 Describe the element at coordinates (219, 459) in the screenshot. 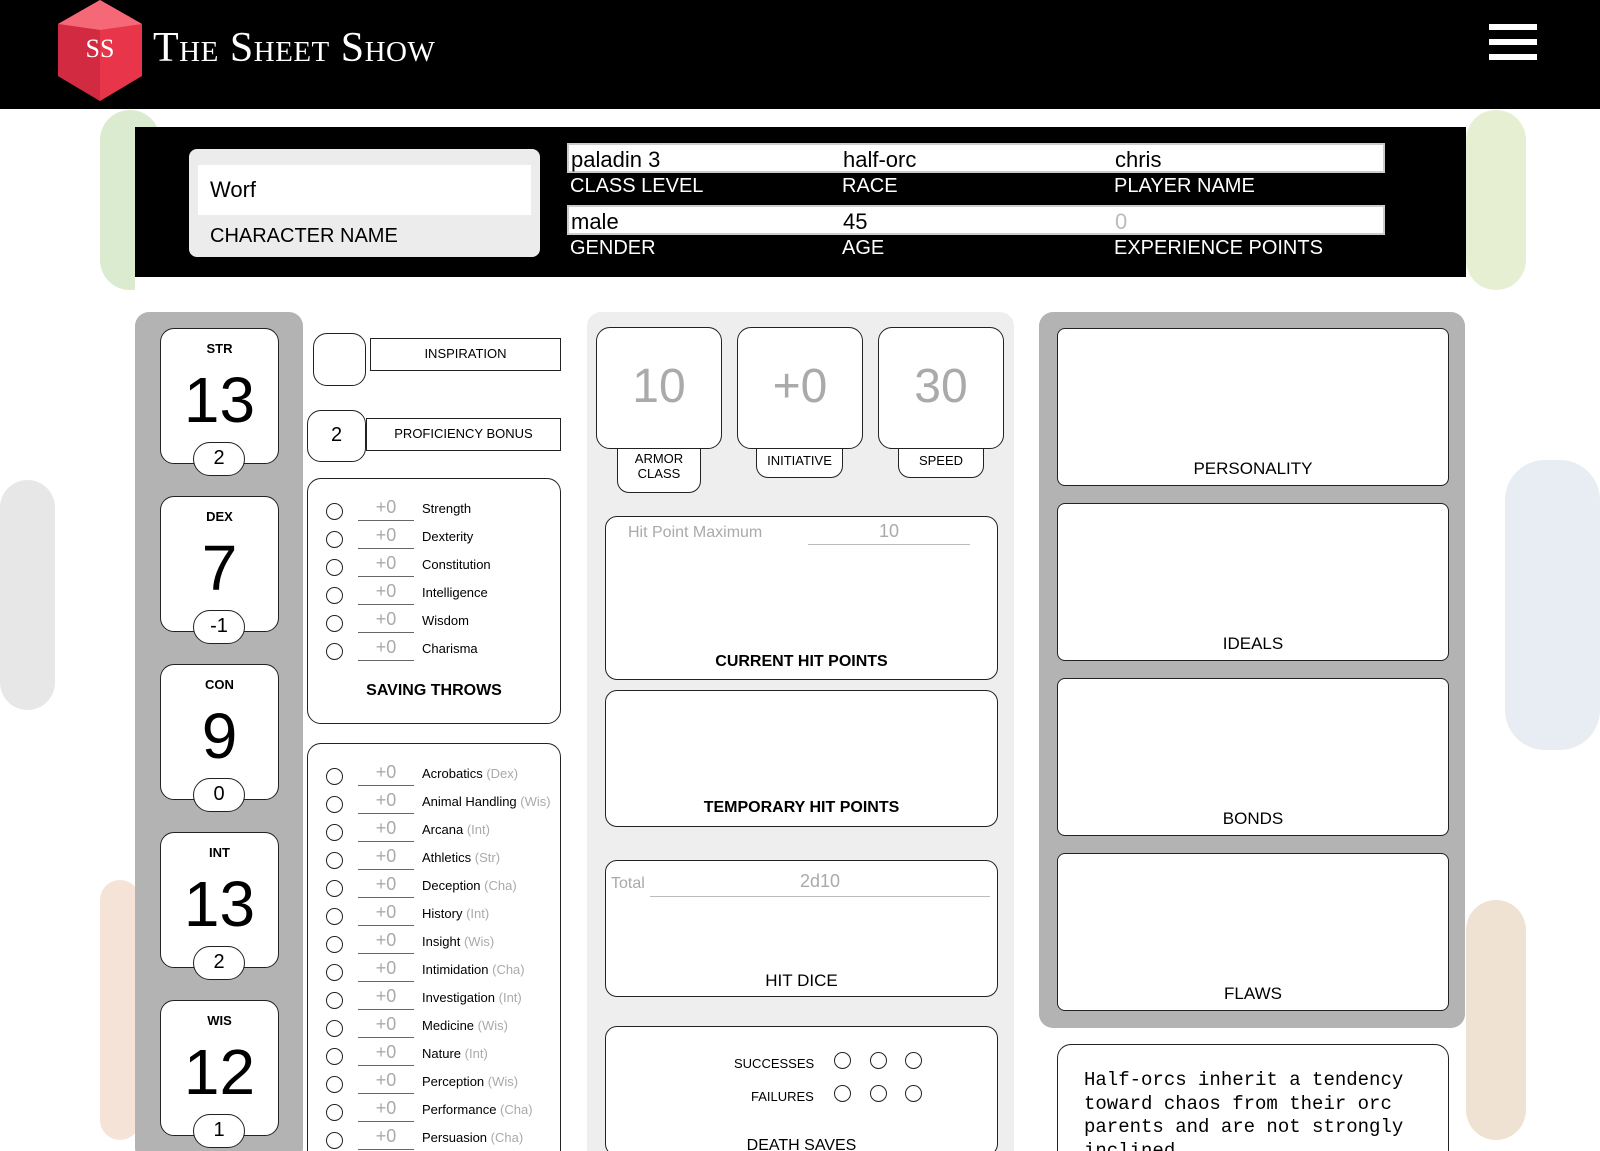

I see `ability-modifier: 2` at that location.